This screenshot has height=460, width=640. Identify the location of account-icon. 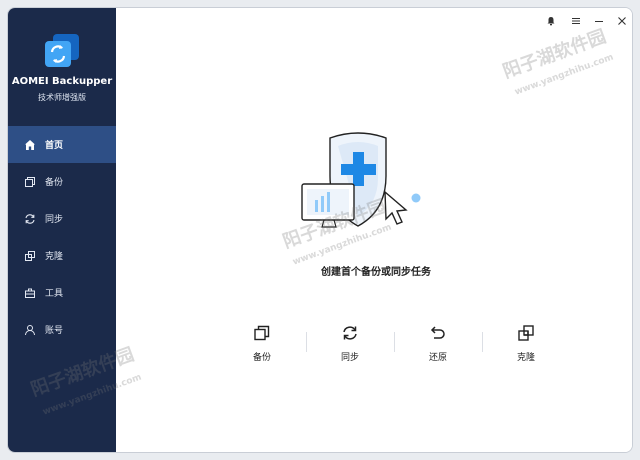
(30, 330).